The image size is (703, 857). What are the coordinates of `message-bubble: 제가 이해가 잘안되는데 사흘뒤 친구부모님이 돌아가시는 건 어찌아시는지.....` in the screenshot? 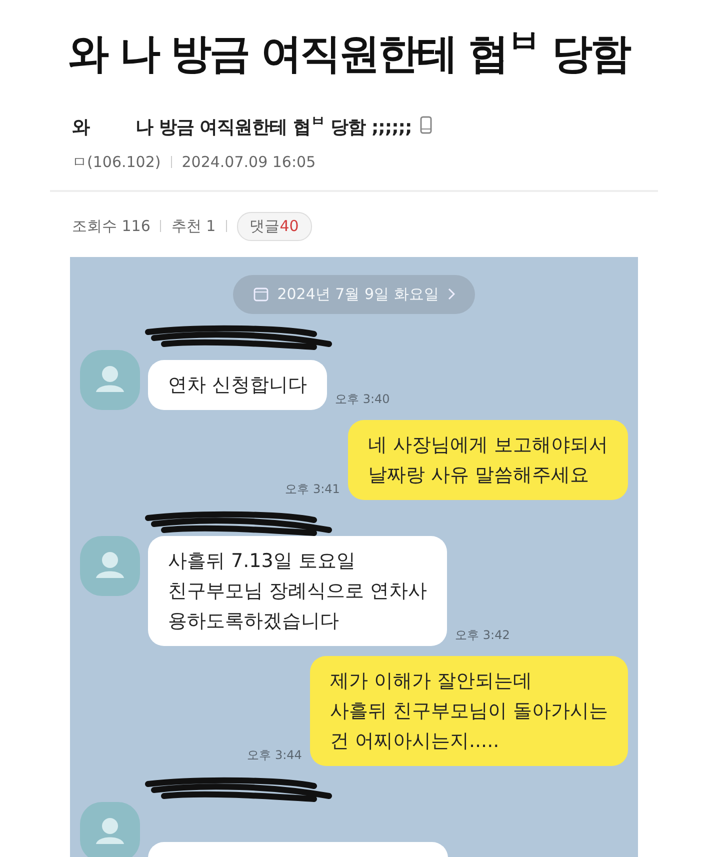 It's located at (469, 711).